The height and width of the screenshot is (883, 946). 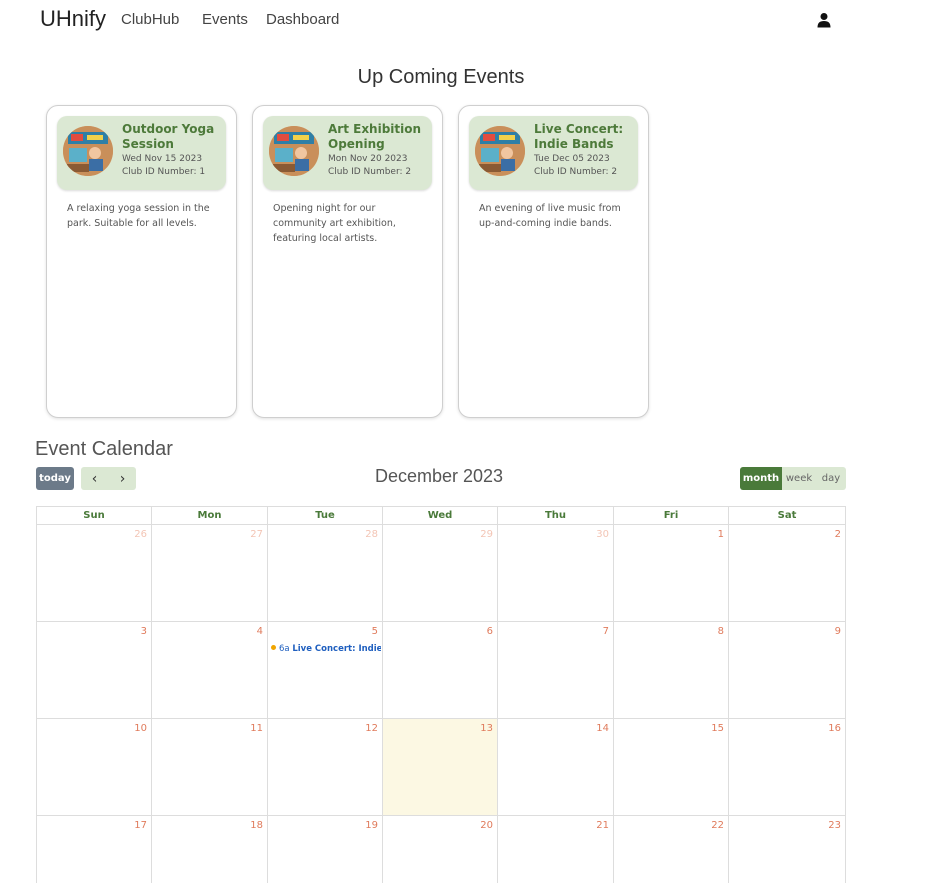 I want to click on day-number: 11, so click(x=256, y=728).